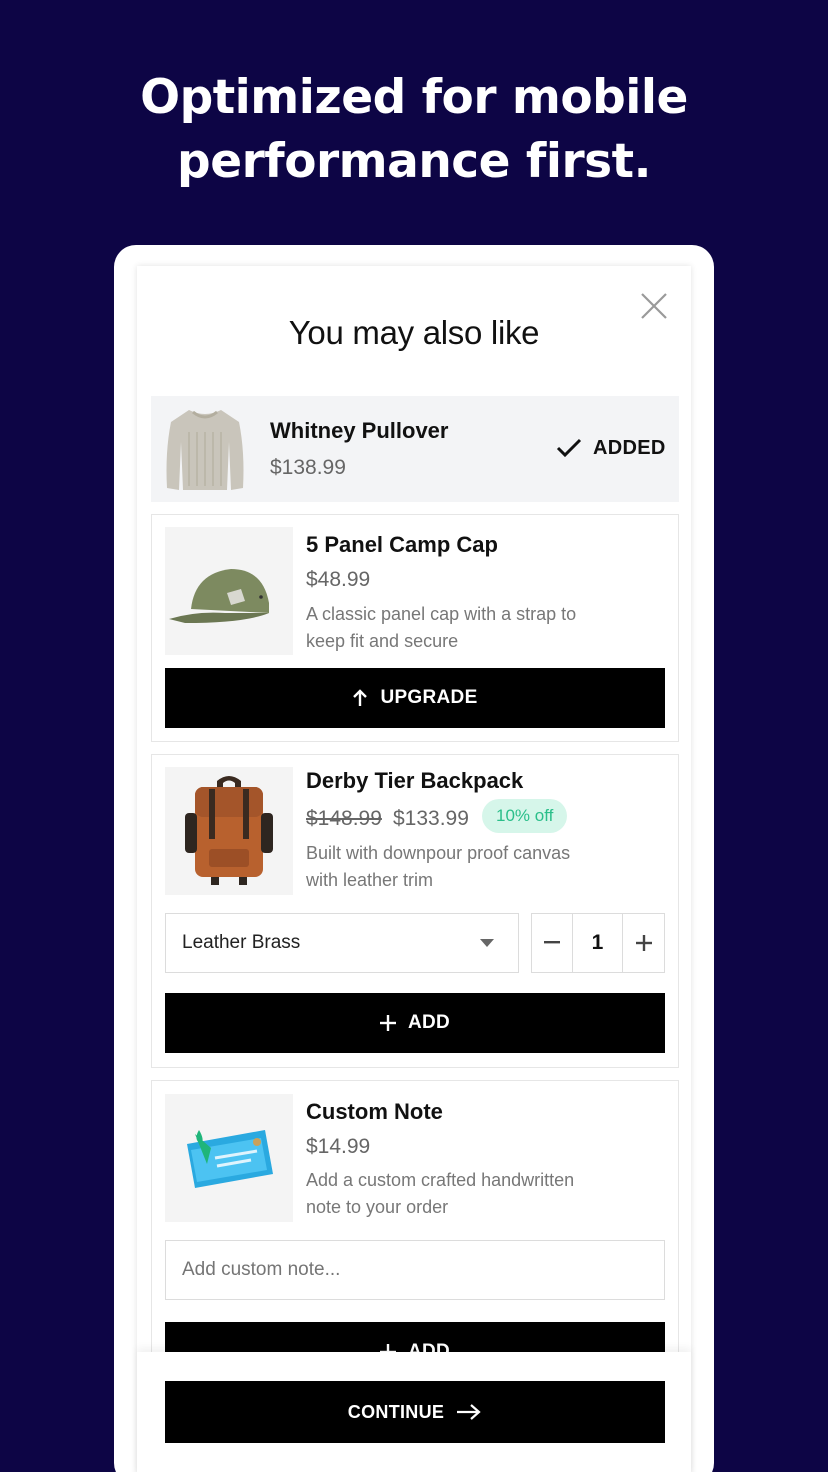 Image resolution: width=828 pixels, height=1472 pixels. I want to click on product-name: Derby Tier Backpack, so click(415, 780).